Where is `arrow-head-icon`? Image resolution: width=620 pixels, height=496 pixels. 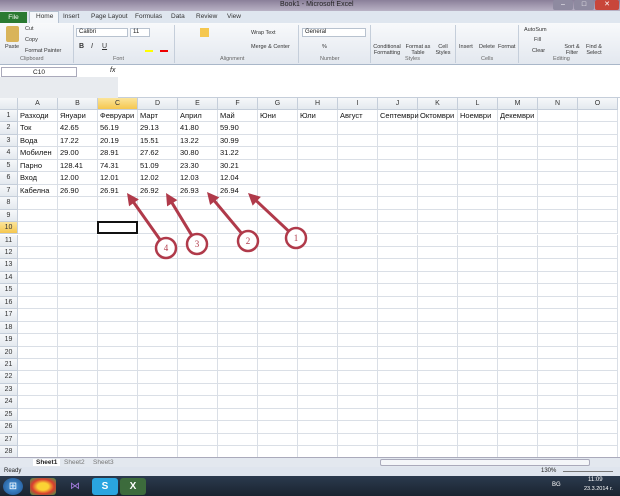
arrow-head-icon is located at coordinates (133, 200).